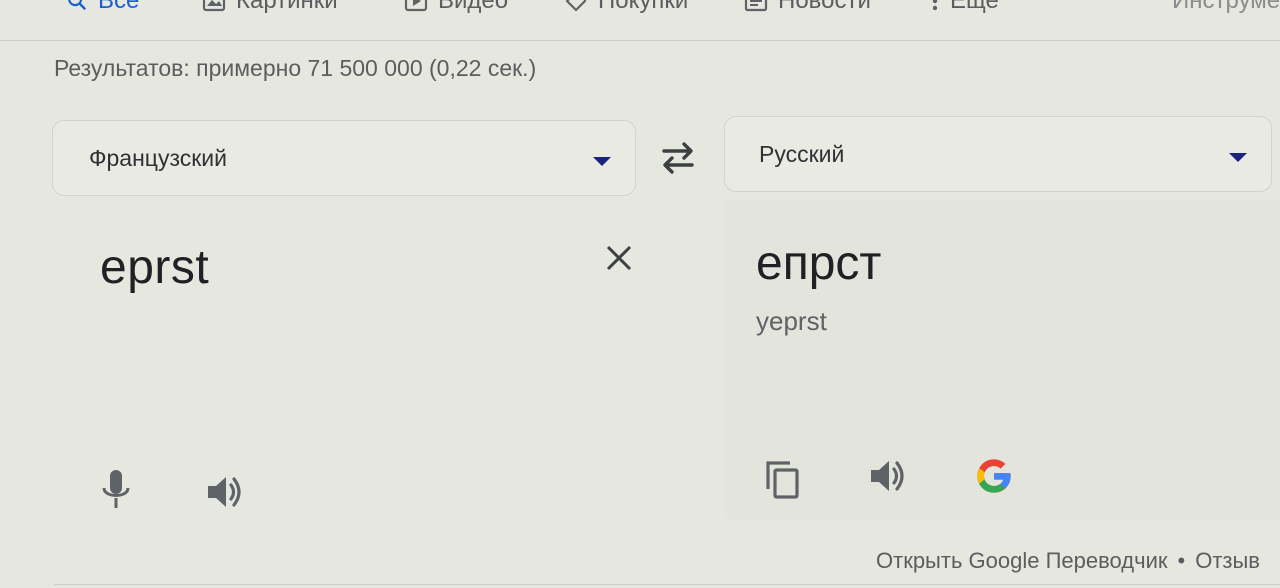  What do you see at coordinates (344, 158) in the screenshot?
I see `source-language-select: Французский` at bounding box center [344, 158].